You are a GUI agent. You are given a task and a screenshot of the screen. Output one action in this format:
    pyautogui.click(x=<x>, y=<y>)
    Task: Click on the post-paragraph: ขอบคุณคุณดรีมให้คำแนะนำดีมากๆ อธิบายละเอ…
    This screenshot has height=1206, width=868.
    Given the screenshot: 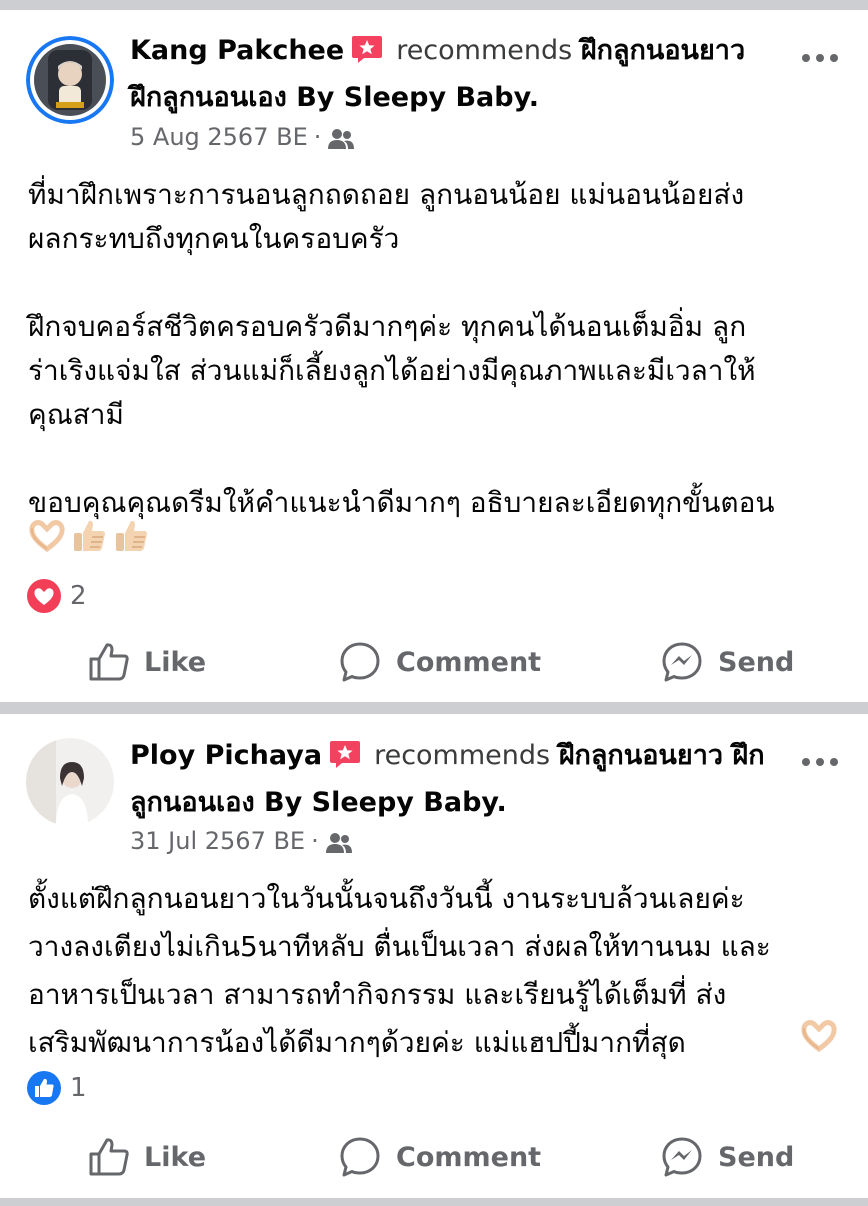 What is the action you would take?
    pyautogui.click(x=401, y=502)
    